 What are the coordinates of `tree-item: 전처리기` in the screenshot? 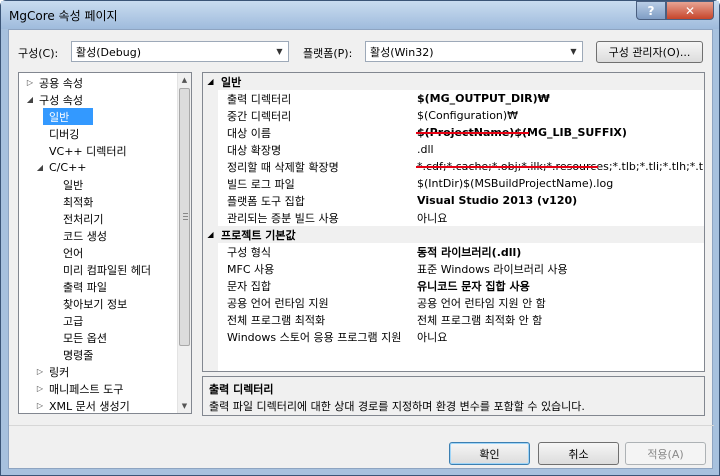 It's located at (99, 218).